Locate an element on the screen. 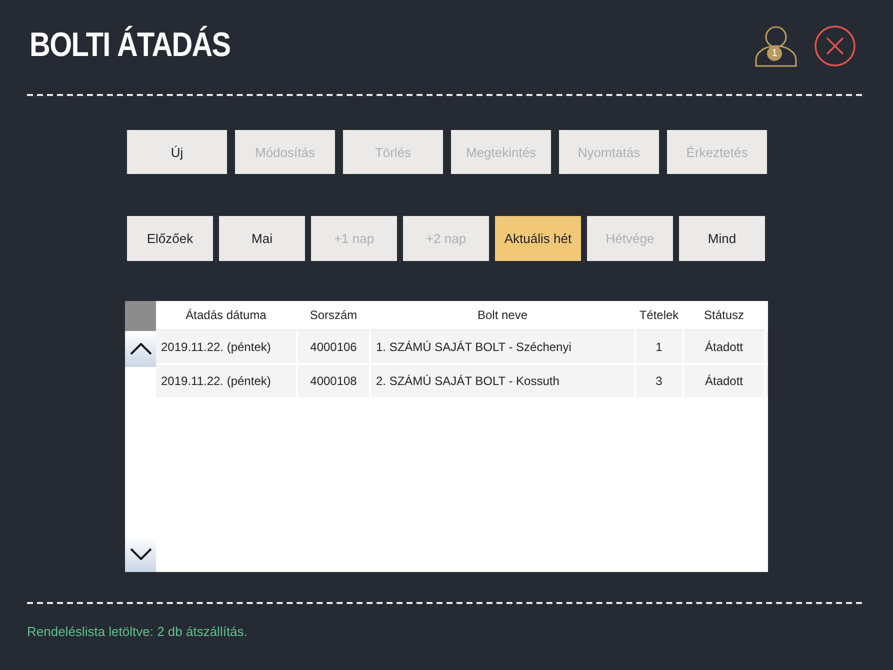 Image resolution: width=893 pixels, height=670 pixels. scroll-down-button is located at coordinates (140, 554).